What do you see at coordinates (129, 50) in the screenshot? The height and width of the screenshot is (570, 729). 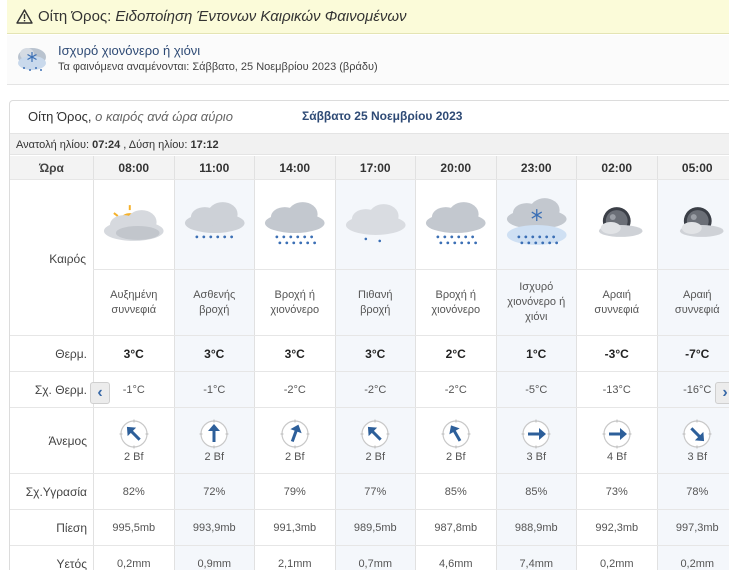 I see `alert-title: Ισχυρό χιονόνερο ή χιόνι` at bounding box center [129, 50].